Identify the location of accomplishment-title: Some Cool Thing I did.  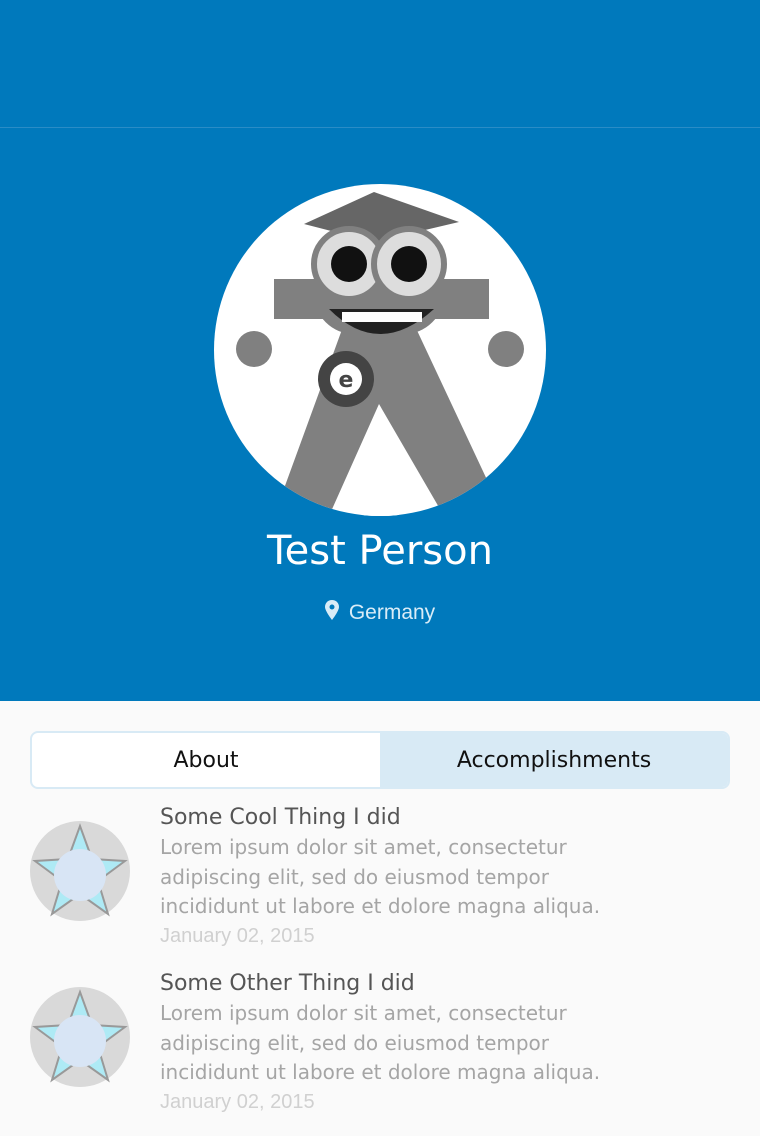
(280, 817).